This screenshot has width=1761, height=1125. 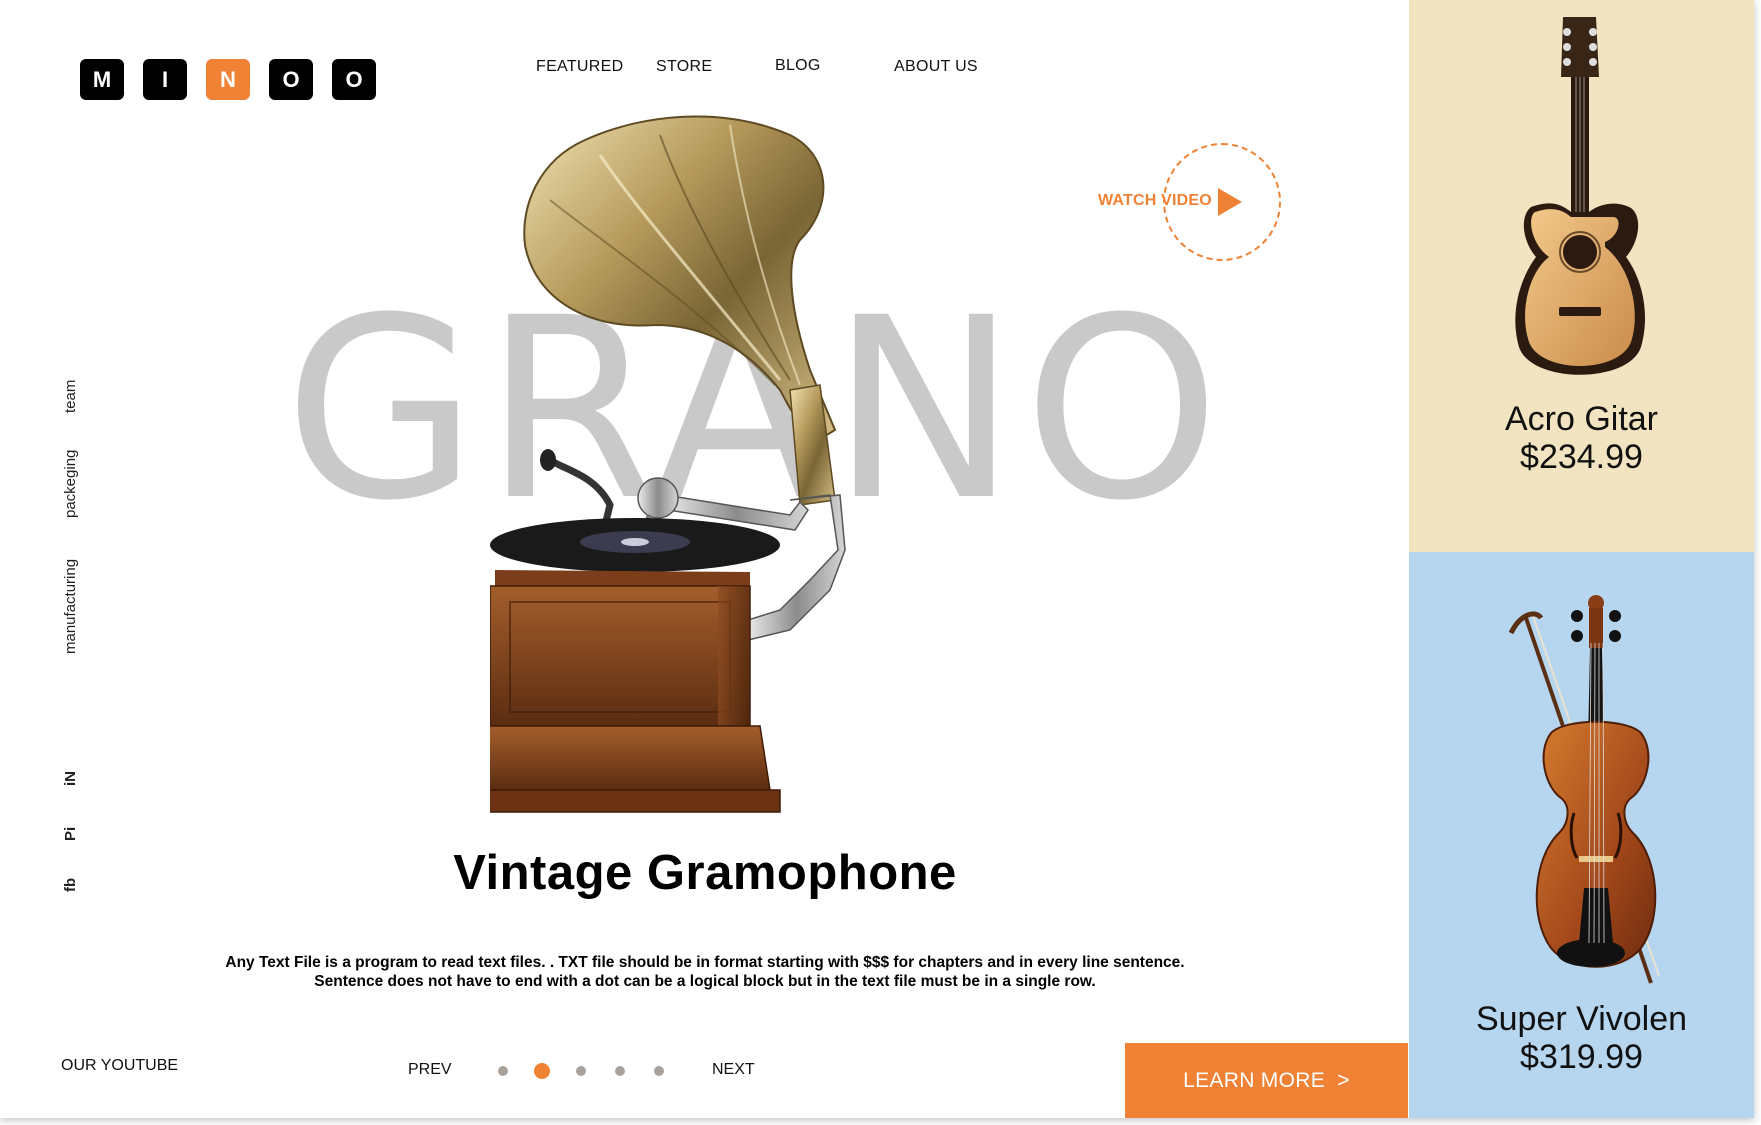 I want to click on product-price-violin: $319.99, so click(x=1581, y=1057).